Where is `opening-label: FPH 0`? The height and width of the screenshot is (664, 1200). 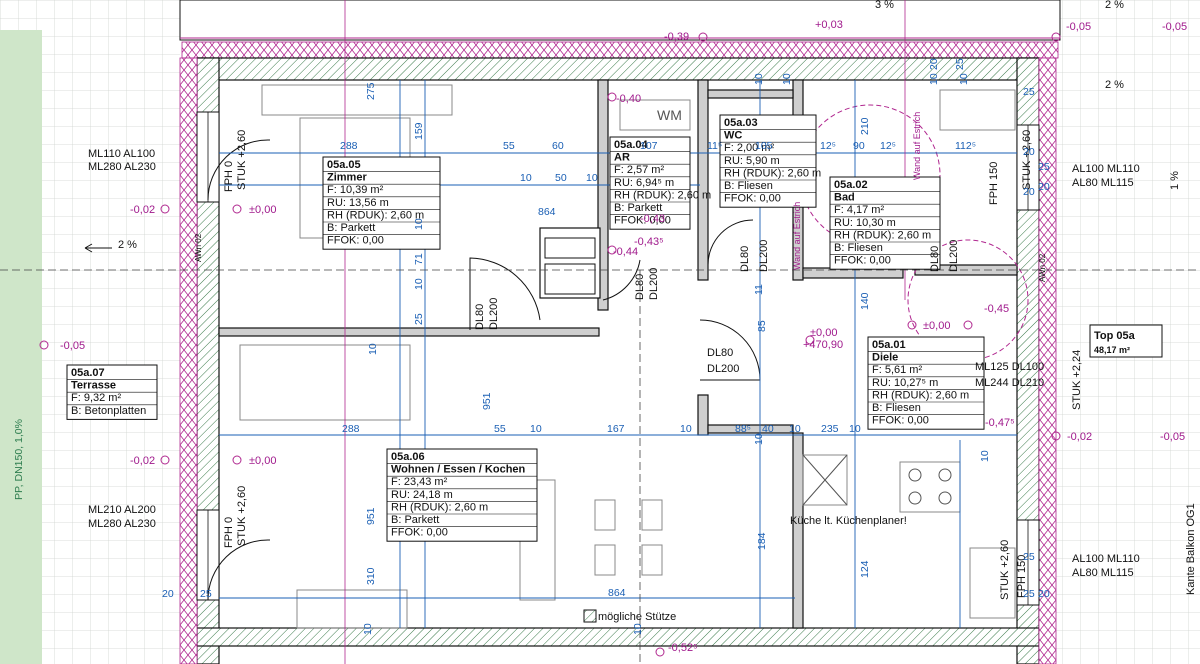
opening-label: FPH 0 is located at coordinates (229, 176).